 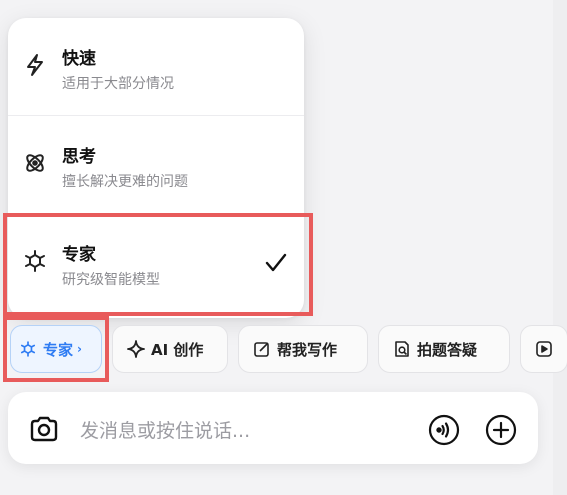 What do you see at coordinates (79, 157) in the screenshot?
I see `menu-item-title: 思考` at bounding box center [79, 157].